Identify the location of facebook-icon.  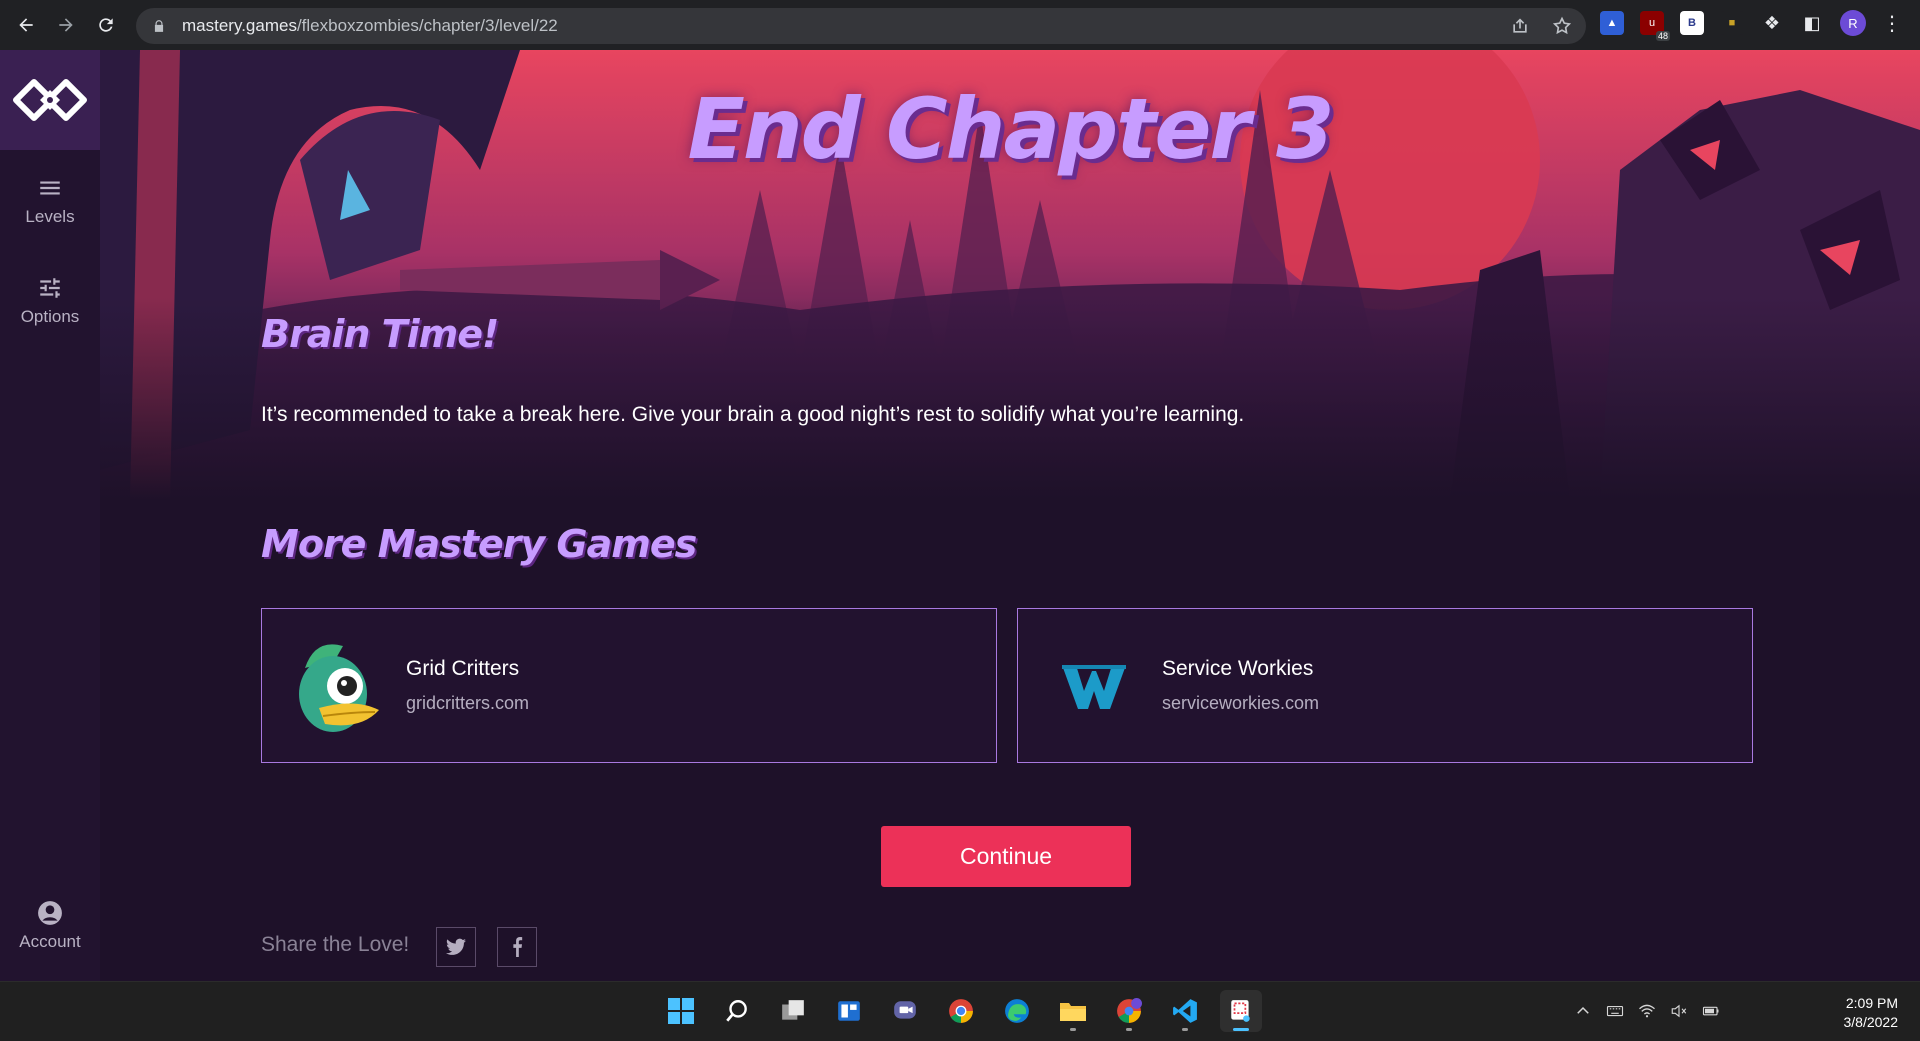
(518, 947).